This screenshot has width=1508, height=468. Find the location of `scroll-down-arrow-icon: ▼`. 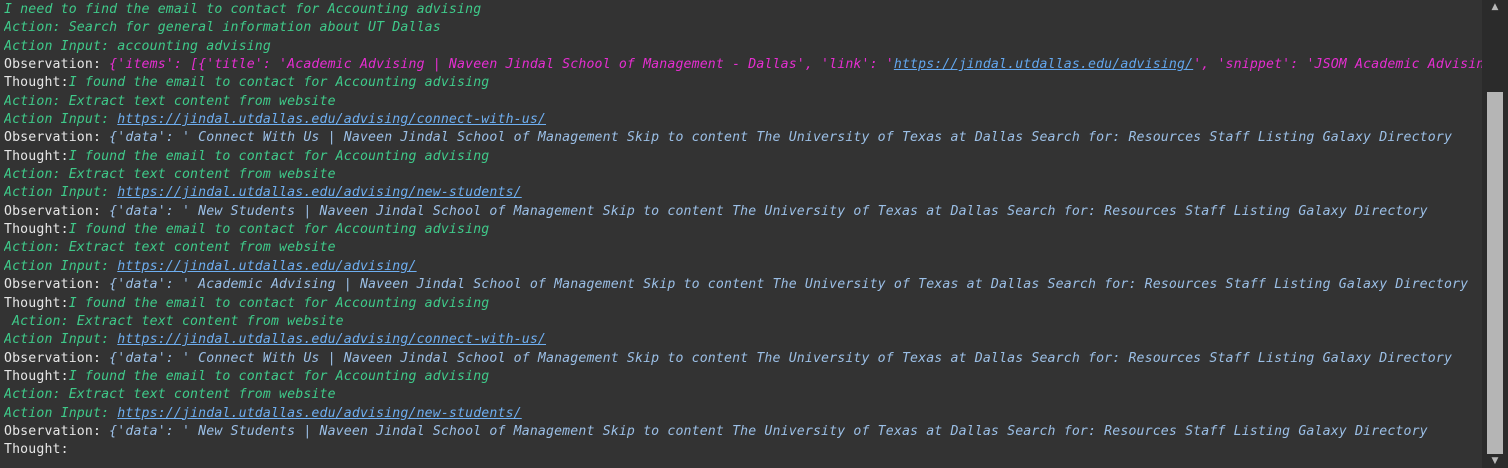

scroll-down-arrow-icon: ▼ is located at coordinates (1495, 461).